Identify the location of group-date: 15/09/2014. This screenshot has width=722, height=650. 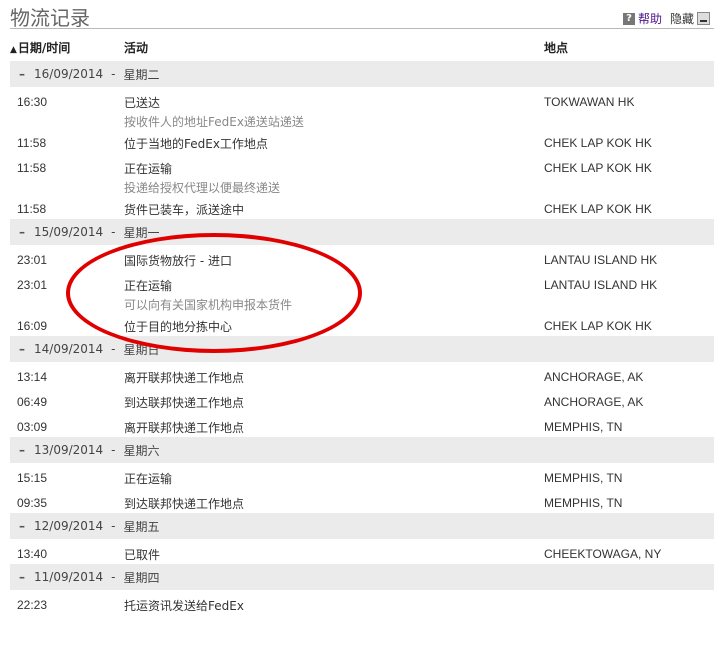
(69, 232).